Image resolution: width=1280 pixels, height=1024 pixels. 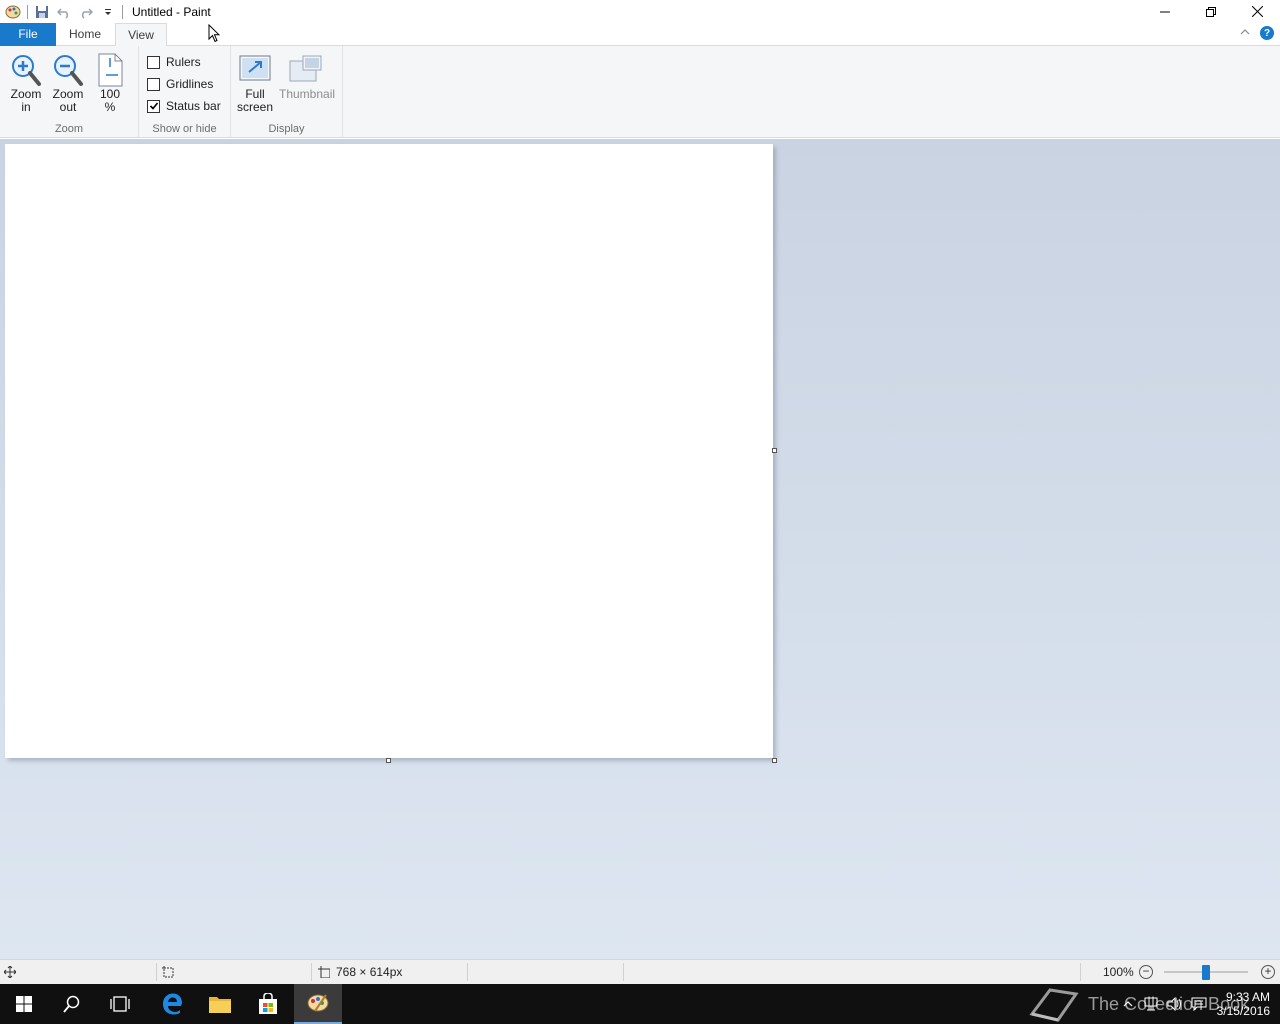 I want to click on actual-size-page-icon, so click(x=110, y=70).